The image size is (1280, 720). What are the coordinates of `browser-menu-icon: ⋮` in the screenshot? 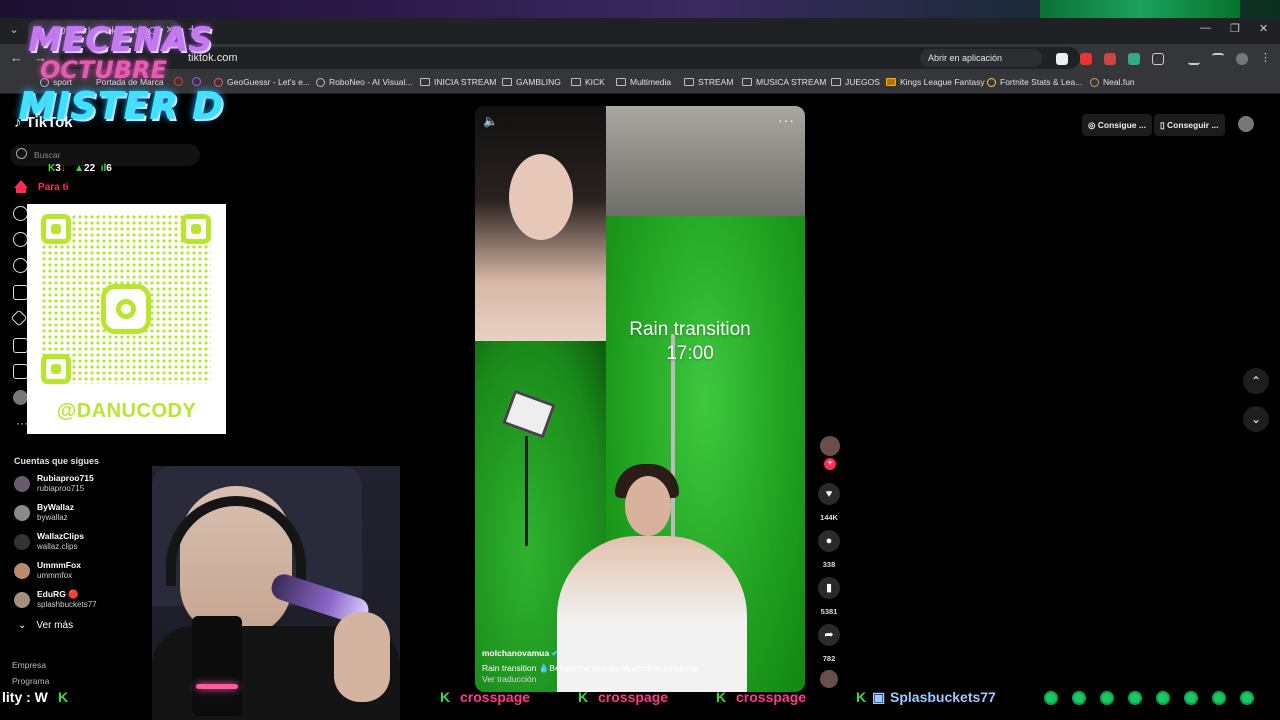 It's located at (1266, 59).